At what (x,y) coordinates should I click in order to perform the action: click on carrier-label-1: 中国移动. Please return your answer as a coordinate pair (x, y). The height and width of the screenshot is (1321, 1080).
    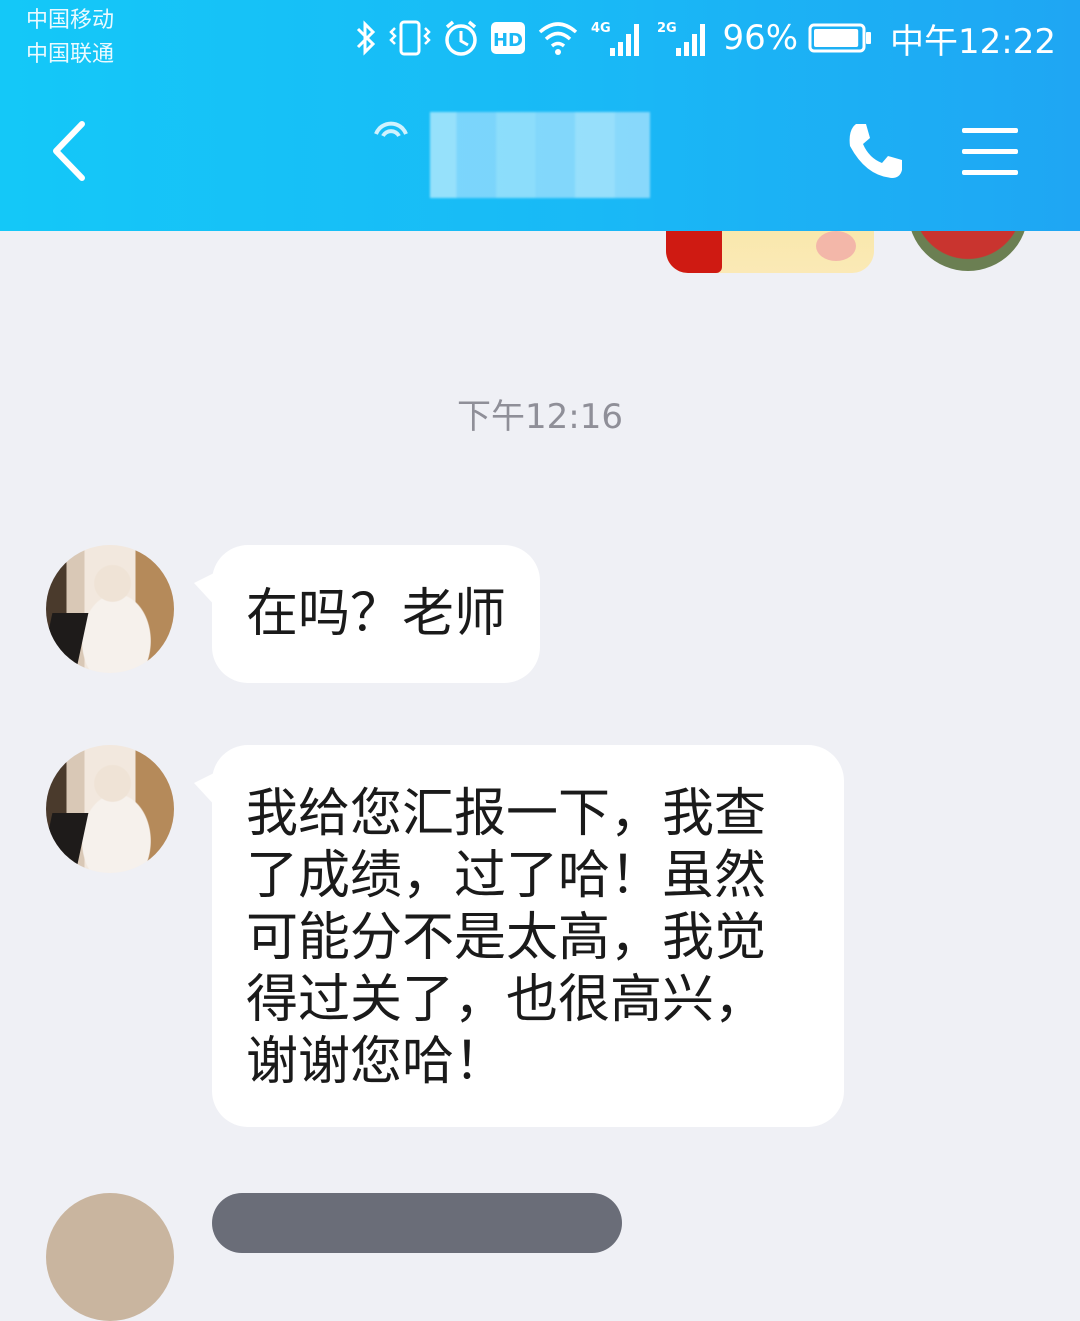
    Looking at the image, I should click on (70, 20).